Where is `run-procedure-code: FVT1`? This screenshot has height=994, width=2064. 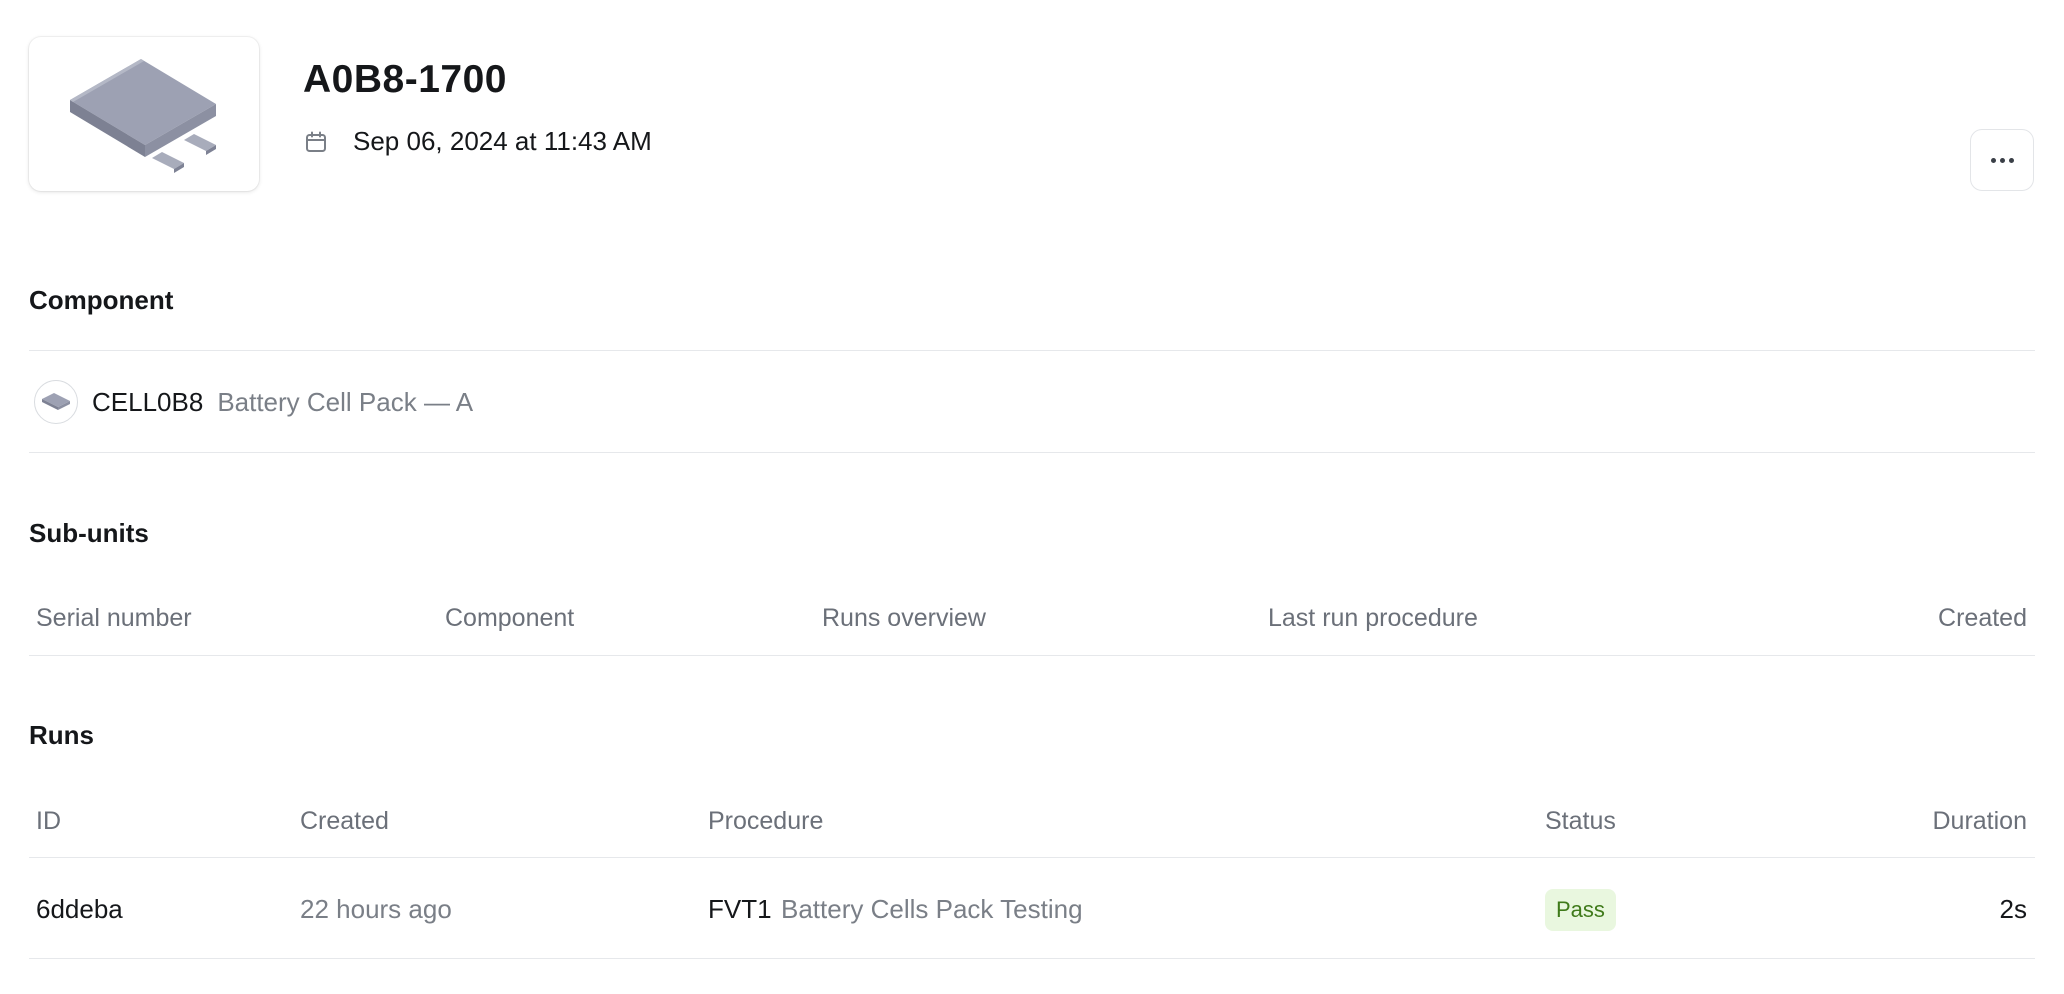 run-procedure-code: FVT1 is located at coordinates (740, 909).